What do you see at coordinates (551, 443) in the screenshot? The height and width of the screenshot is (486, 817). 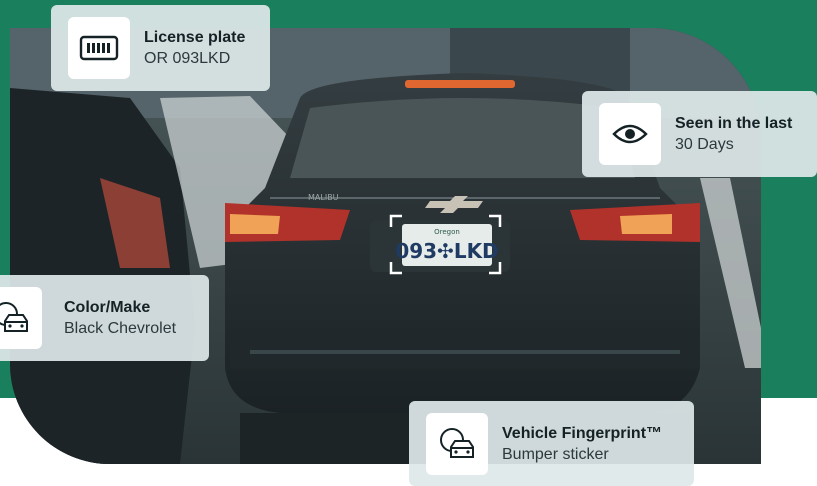 I see `vehicle-fingerprint-card: Vehicle Fingerprint™ Bumper sticker` at bounding box center [551, 443].